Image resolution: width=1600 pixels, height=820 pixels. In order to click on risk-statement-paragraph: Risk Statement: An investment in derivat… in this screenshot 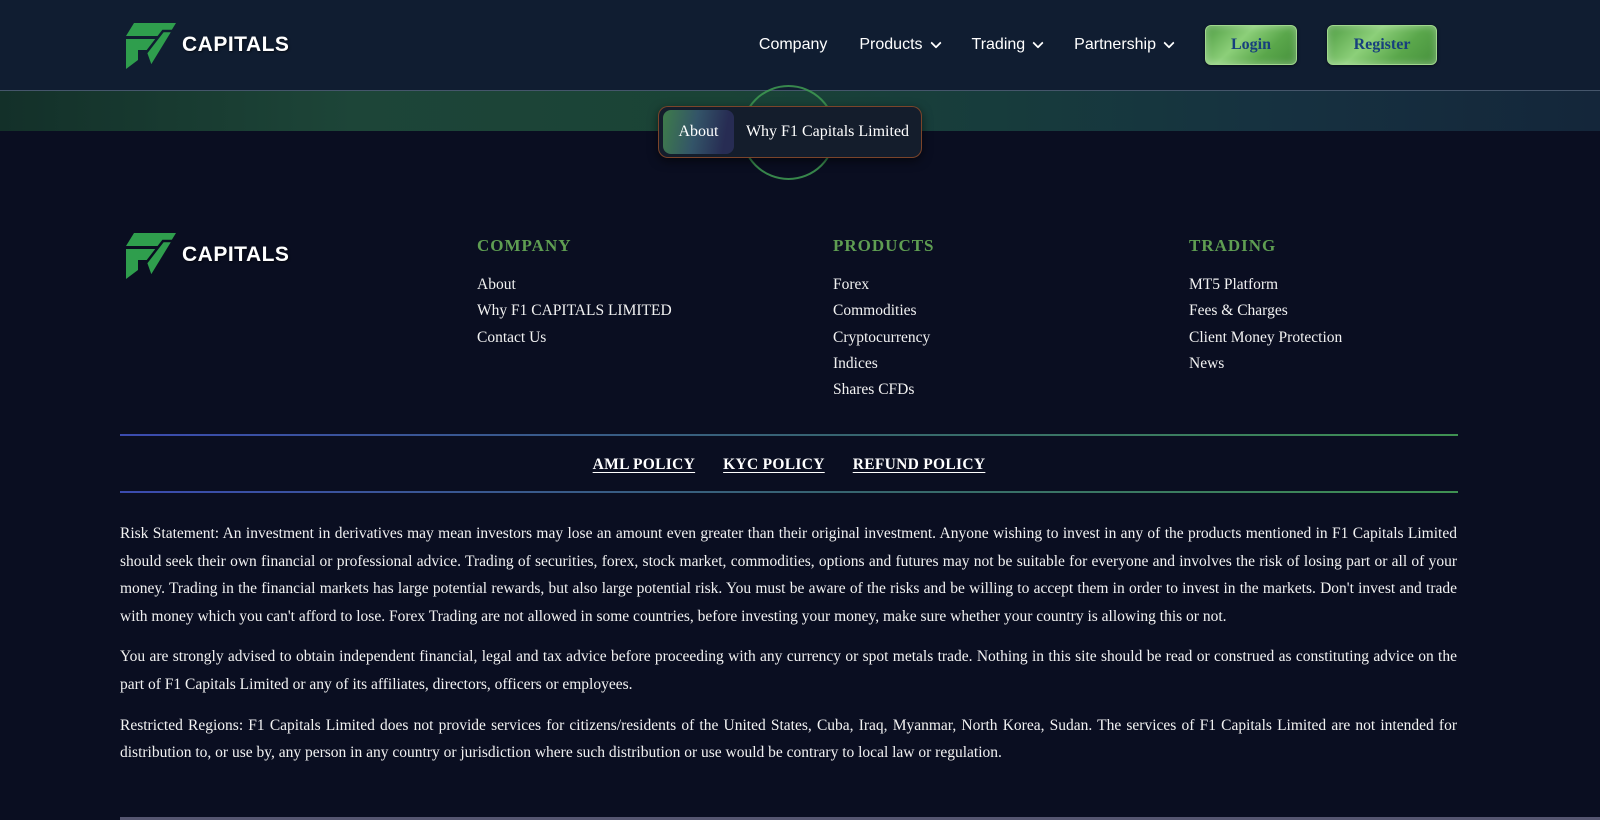, I will do `click(788, 575)`.